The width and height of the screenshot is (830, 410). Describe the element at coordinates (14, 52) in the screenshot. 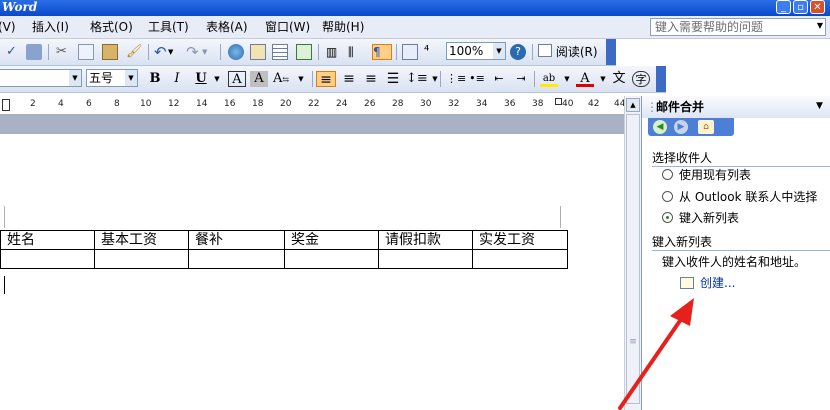

I see `spelling-icon: ✓` at that location.